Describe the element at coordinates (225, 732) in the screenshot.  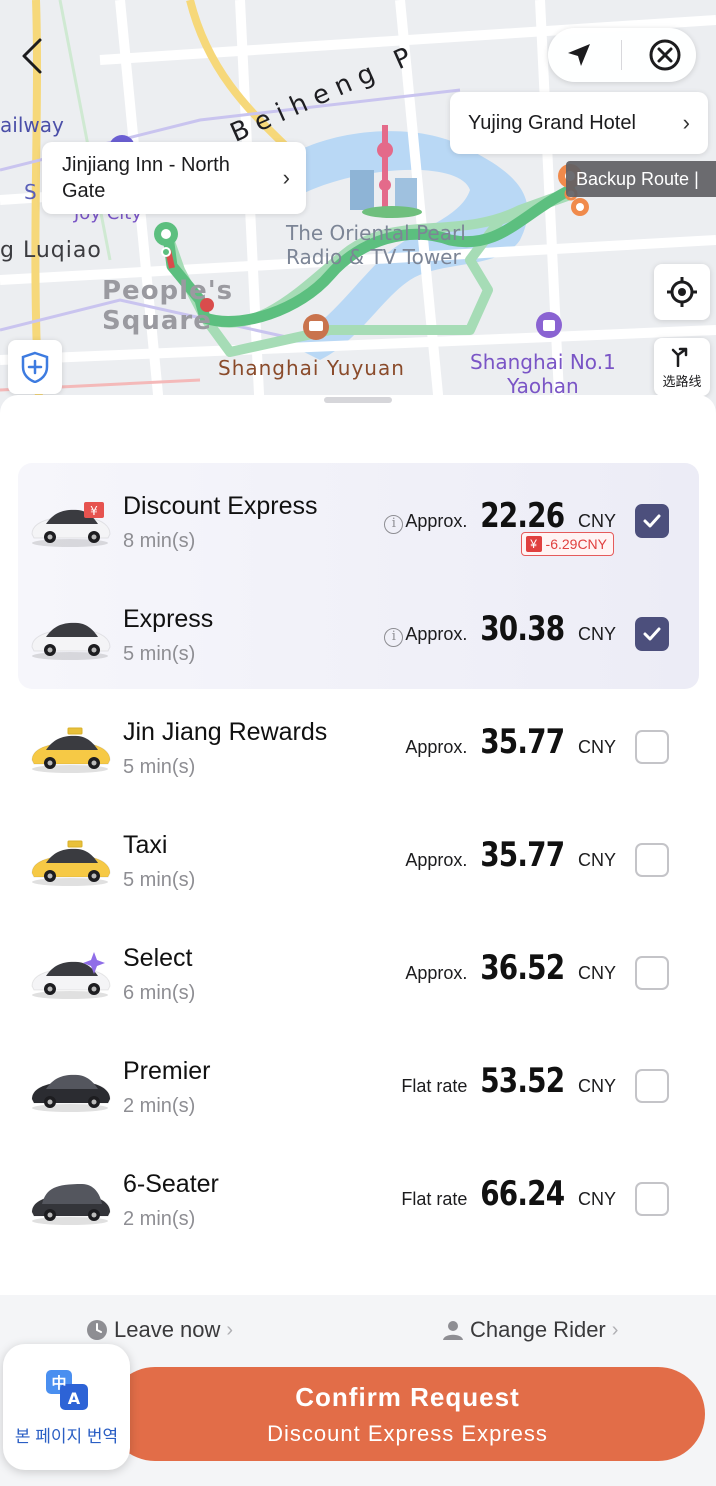
I see `ride-name: Jin Jiang Rewards` at that location.